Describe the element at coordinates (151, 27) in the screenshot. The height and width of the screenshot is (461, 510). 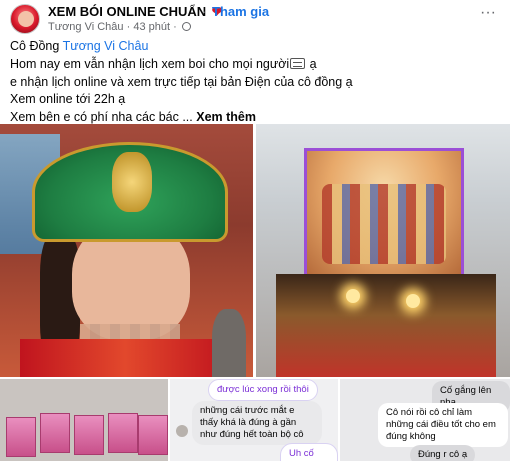
I see `post-time: 43 phút` at that location.